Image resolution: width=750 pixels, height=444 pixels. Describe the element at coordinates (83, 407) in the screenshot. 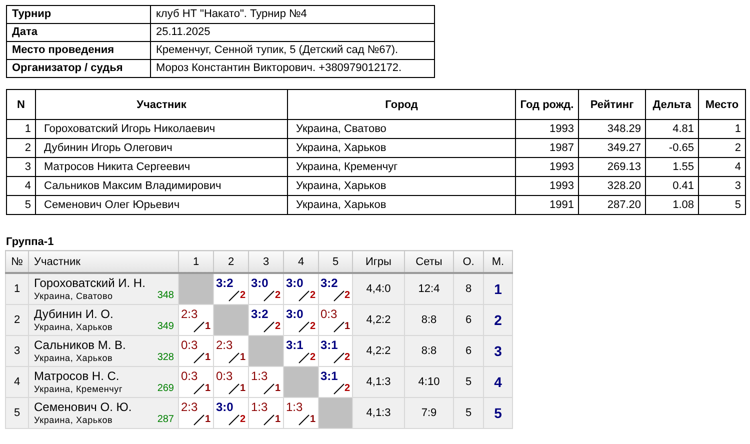

I see `player-name: Семенович О. Ю.` at that location.